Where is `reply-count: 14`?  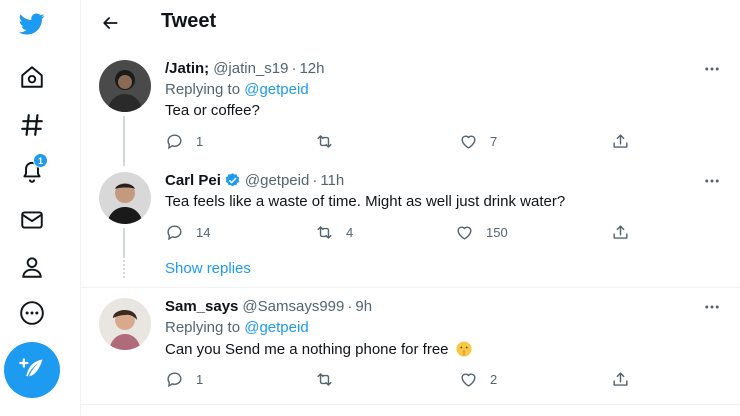 reply-count: 14 is located at coordinates (203, 232).